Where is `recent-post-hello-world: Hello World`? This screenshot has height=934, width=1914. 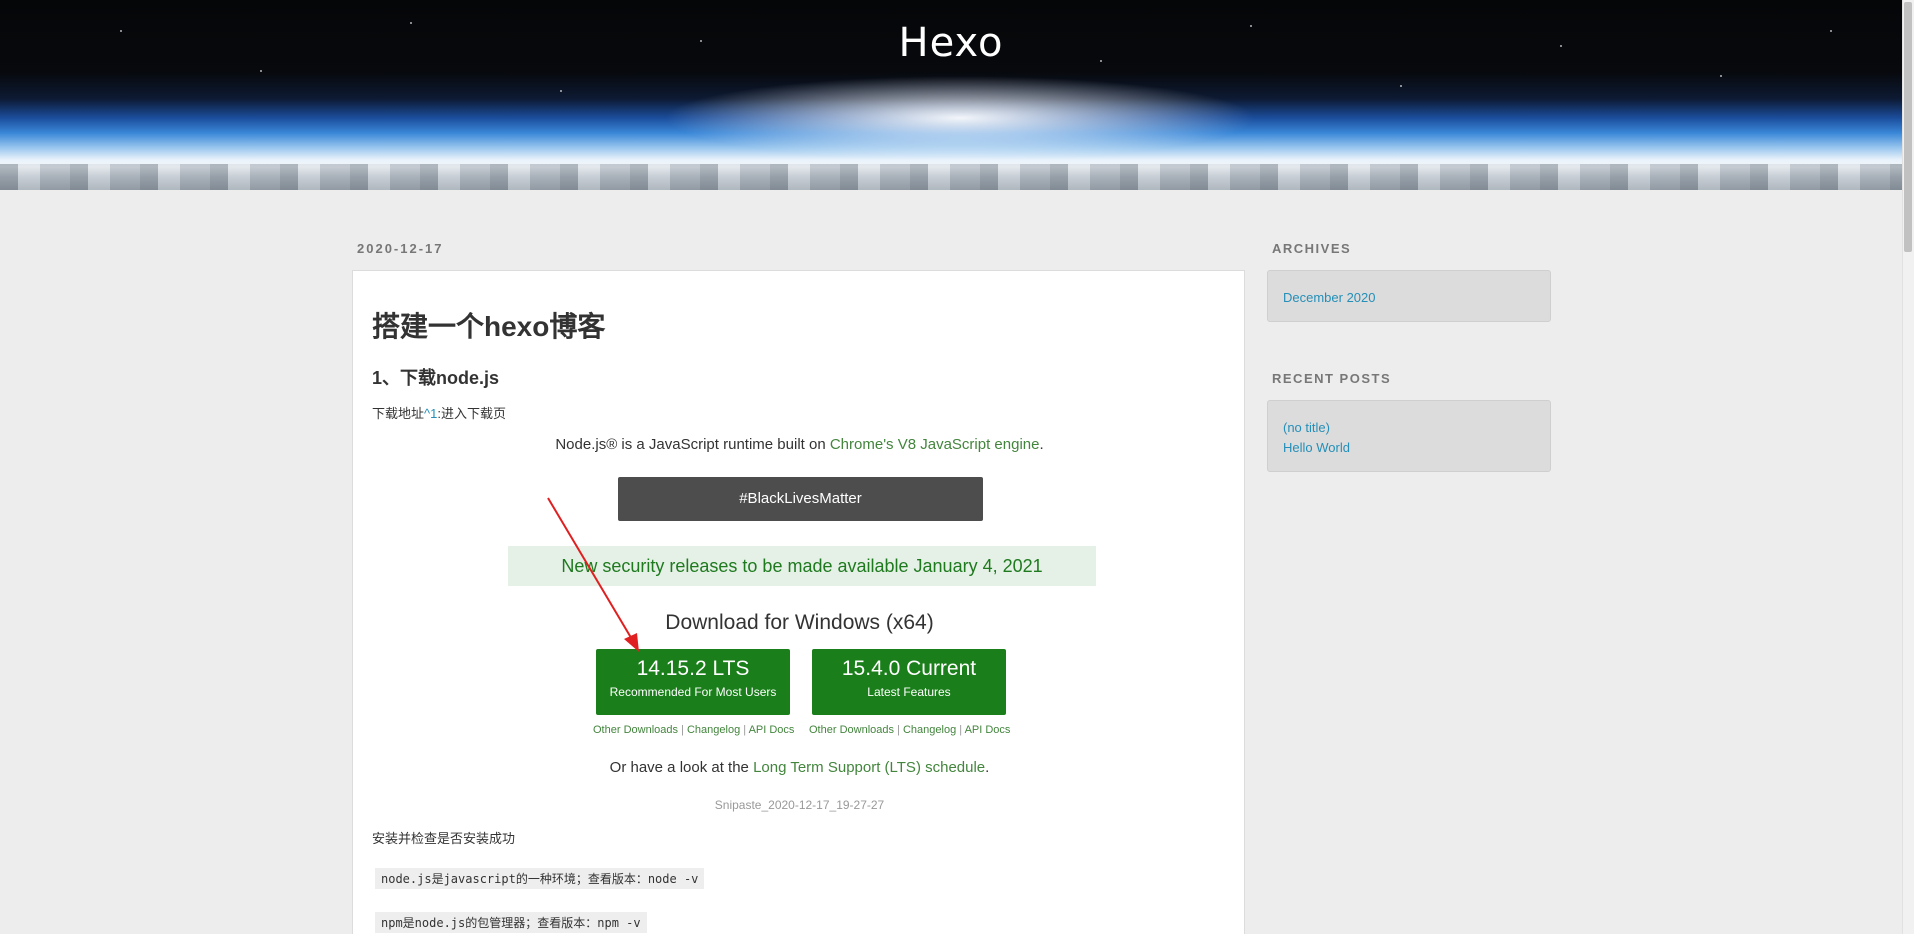
recent-post-hello-world: Hello World is located at coordinates (1409, 448).